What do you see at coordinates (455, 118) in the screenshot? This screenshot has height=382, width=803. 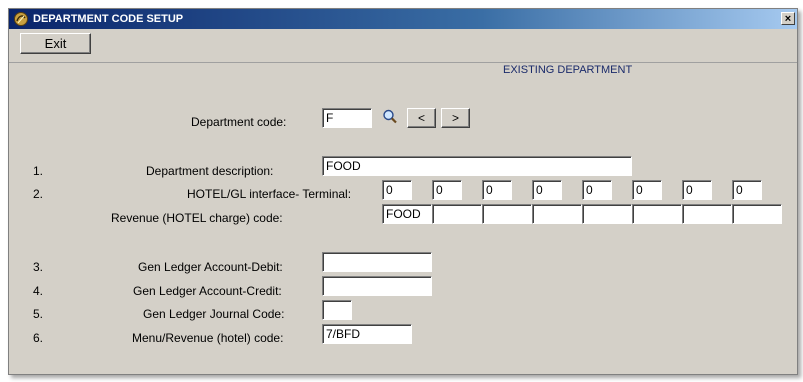 I see `next-record-button: >` at bounding box center [455, 118].